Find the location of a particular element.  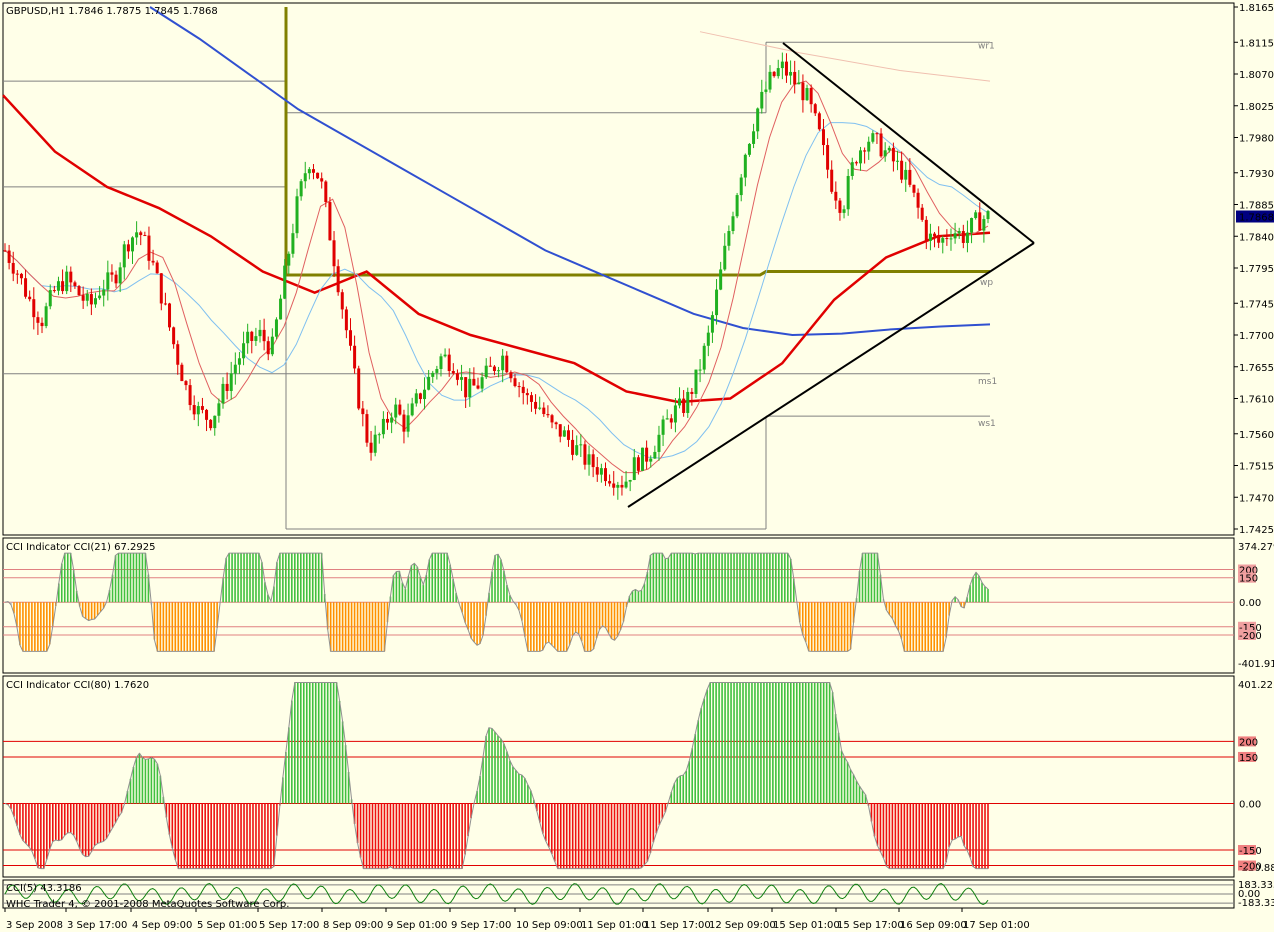

trendline-lower is located at coordinates (831, 375).